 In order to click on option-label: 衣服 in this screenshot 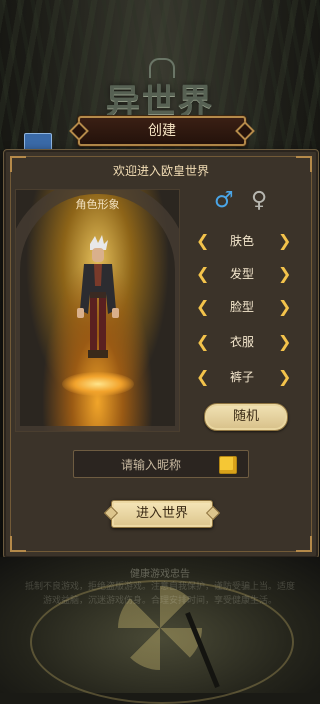, I will do `click(241, 342)`.